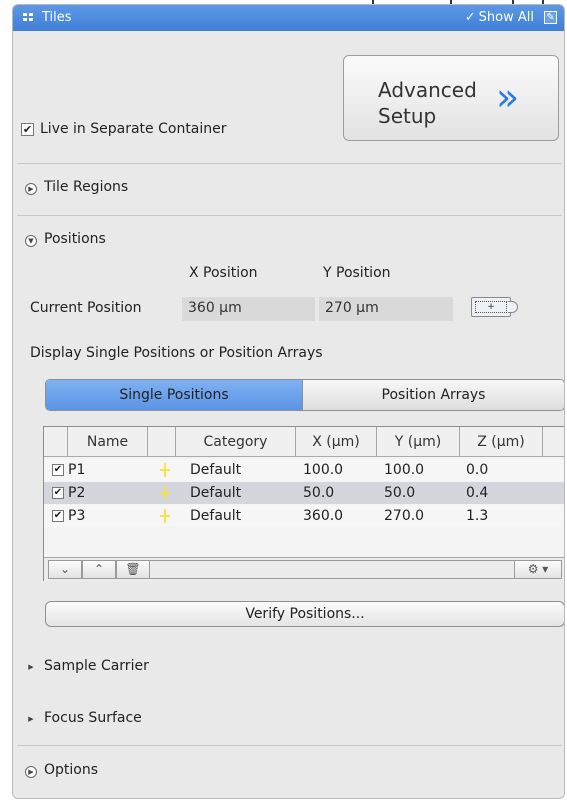  Describe the element at coordinates (506, 17) in the screenshot. I see `show-all-label: Show All` at that location.